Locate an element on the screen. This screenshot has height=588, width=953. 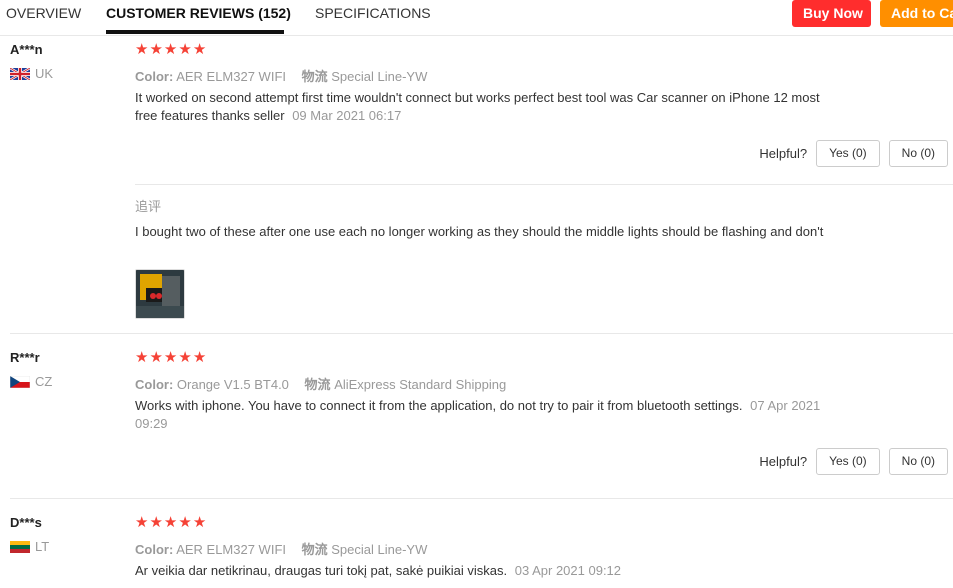
reviewer-country: LT is located at coordinates (29, 546).